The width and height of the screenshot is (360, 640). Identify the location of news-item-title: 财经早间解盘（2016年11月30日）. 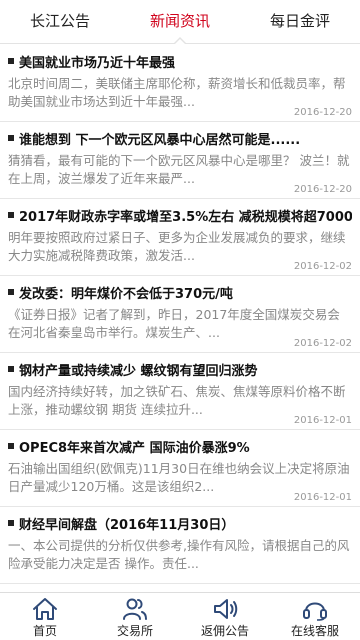
(126, 523).